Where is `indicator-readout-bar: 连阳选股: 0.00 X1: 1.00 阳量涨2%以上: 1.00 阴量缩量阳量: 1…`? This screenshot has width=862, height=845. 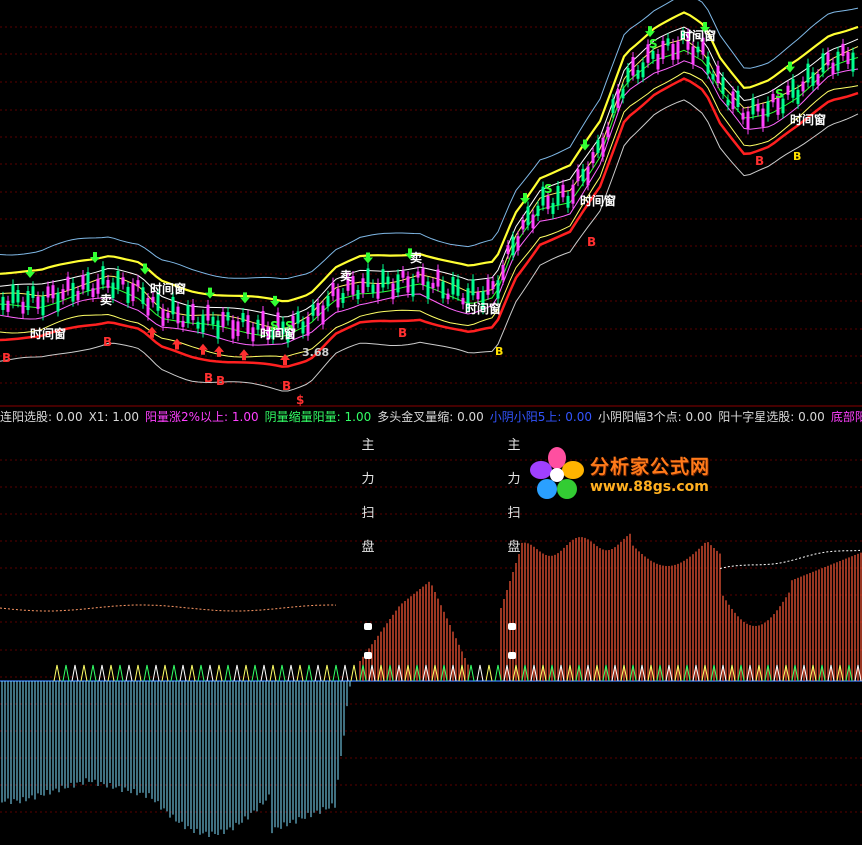 indicator-readout-bar: 连阳选股: 0.00 X1: 1.00 阳量涨2%以上: 1.00 阴量缩量阳量: 1… is located at coordinates (431, 417).